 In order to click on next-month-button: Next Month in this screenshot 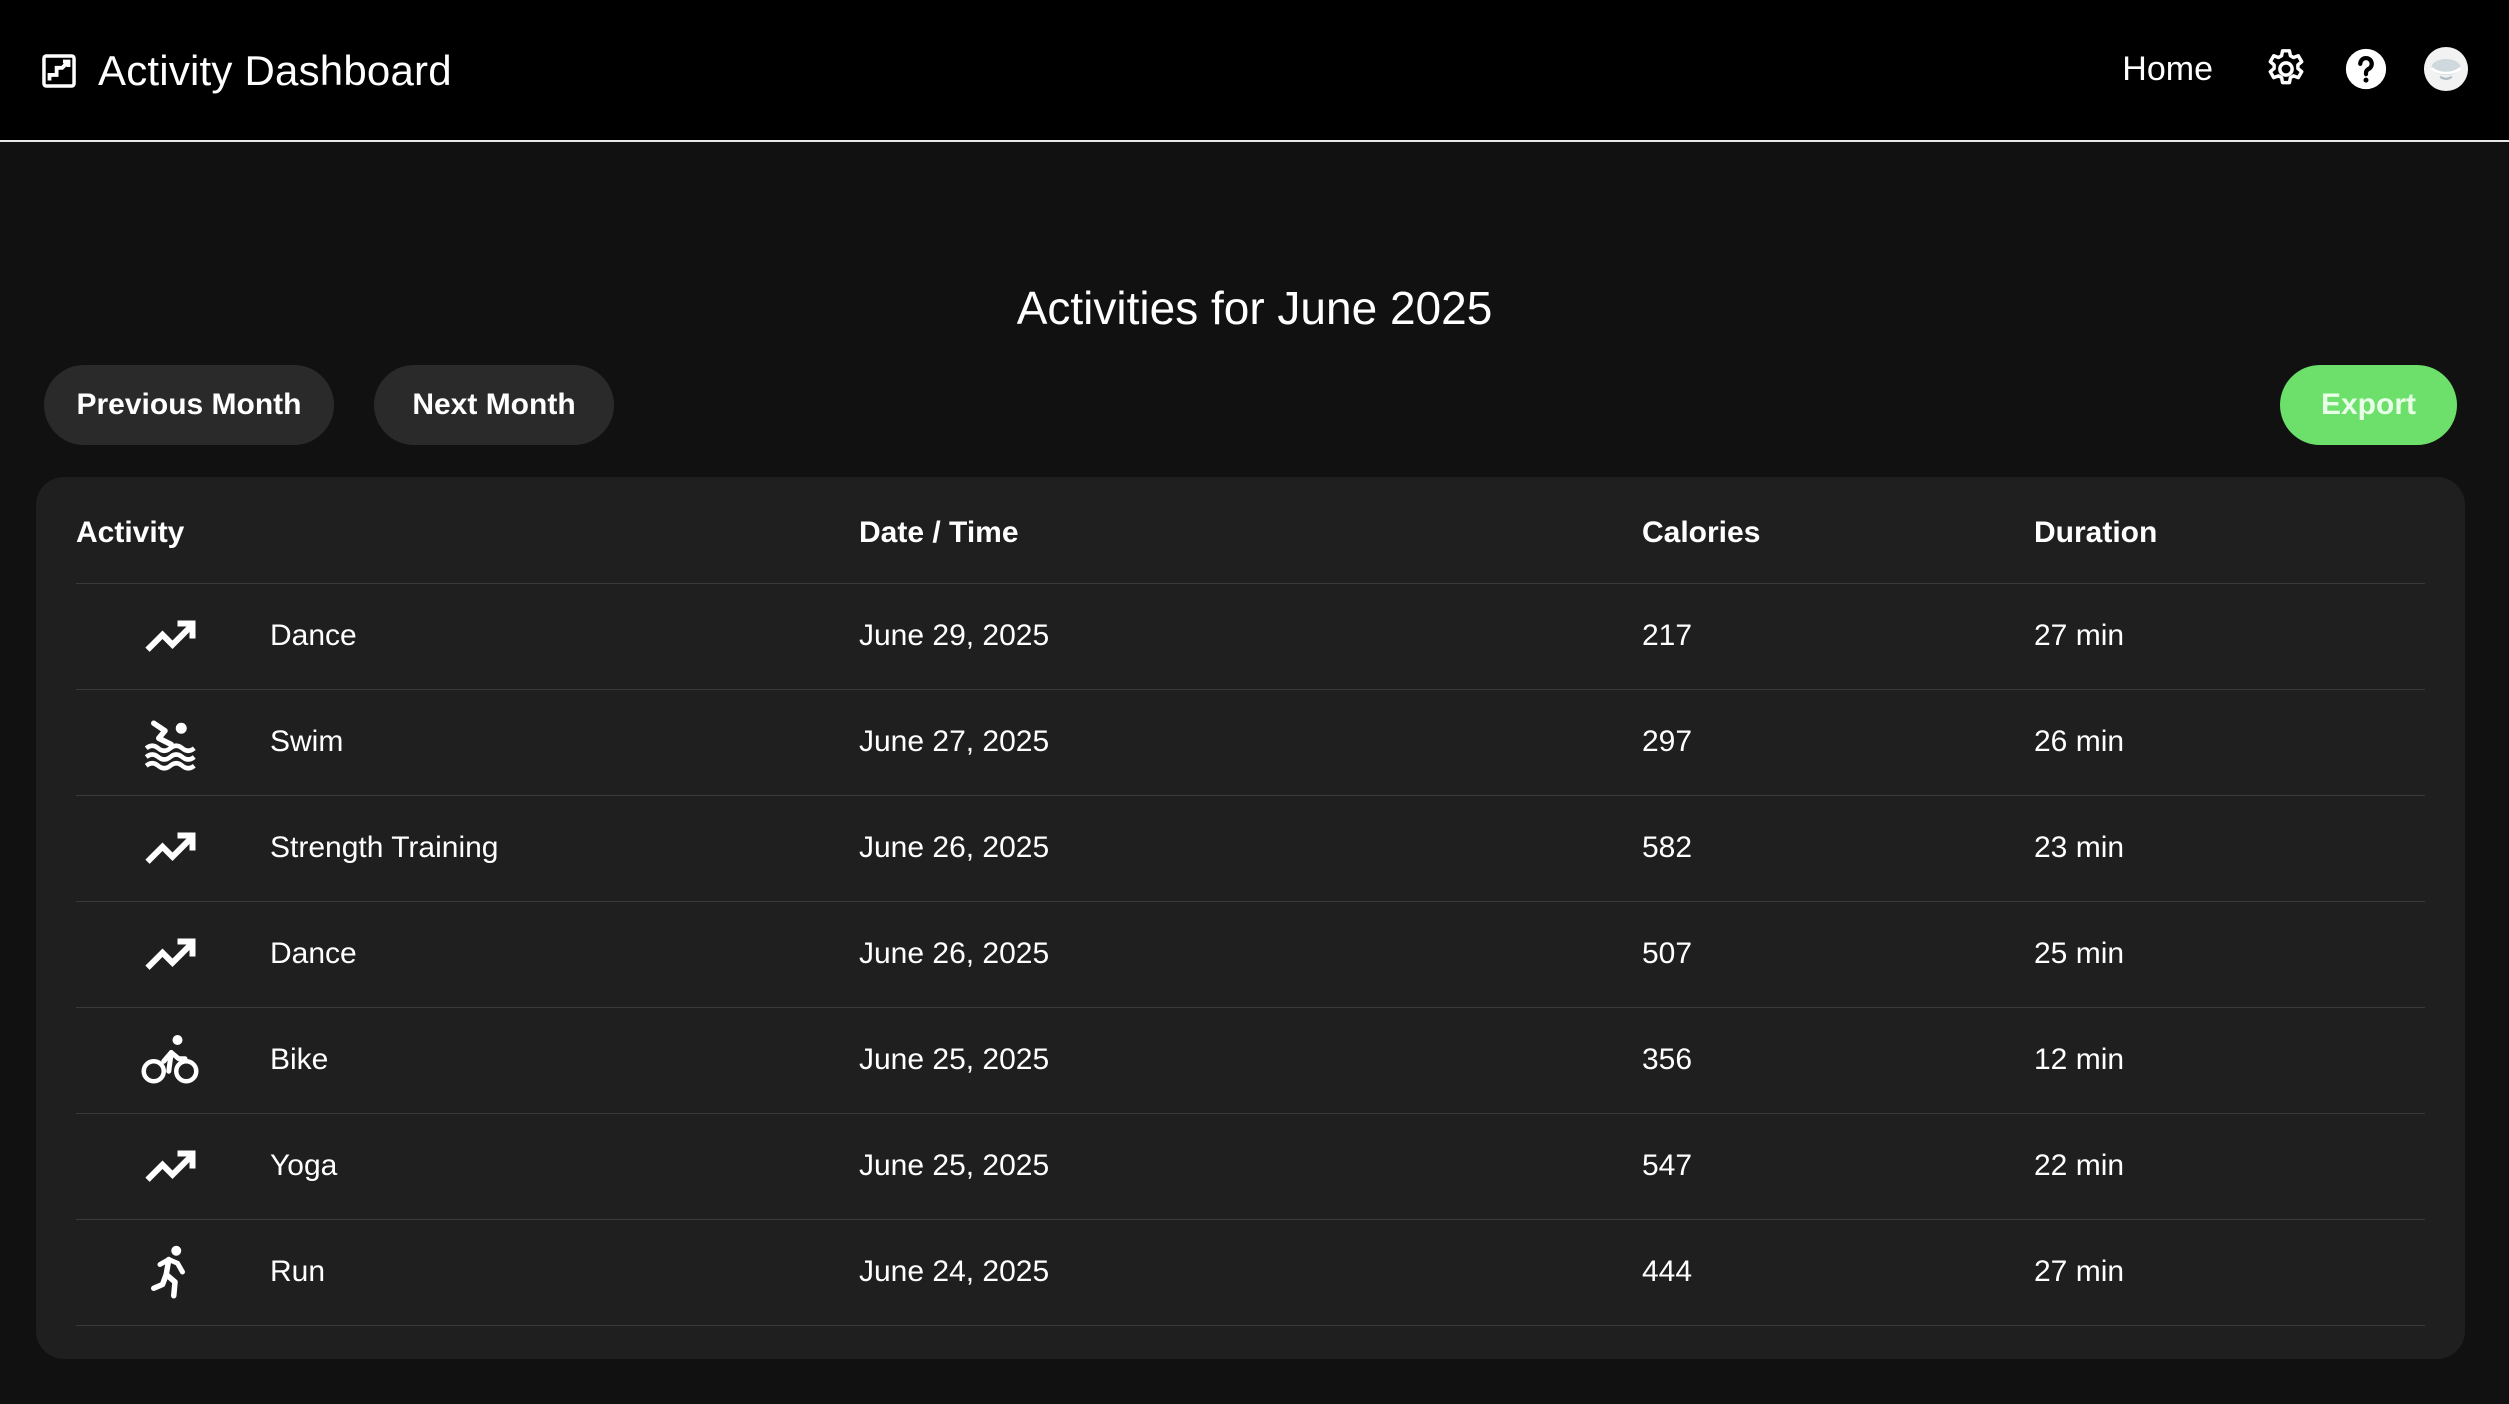, I will do `click(494, 405)`.